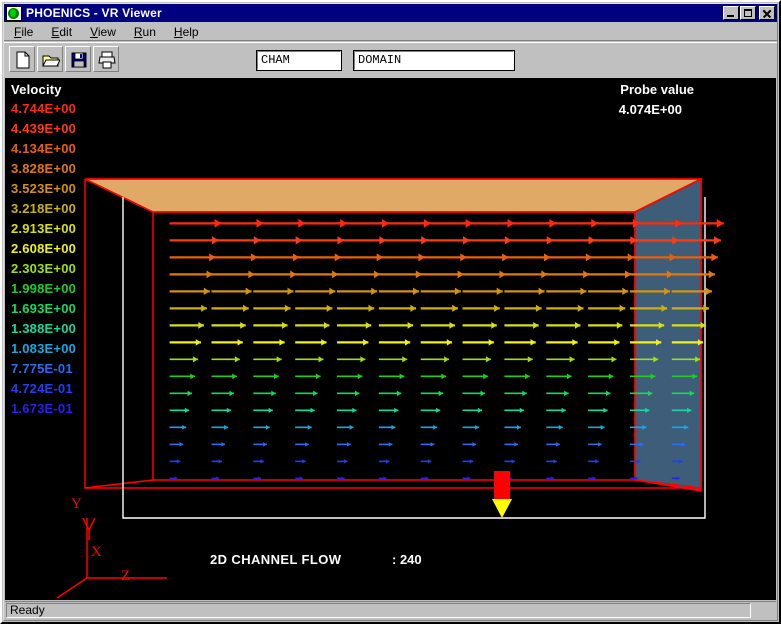  What do you see at coordinates (748, 13) in the screenshot?
I see `maximize-button` at bounding box center [748, 13].